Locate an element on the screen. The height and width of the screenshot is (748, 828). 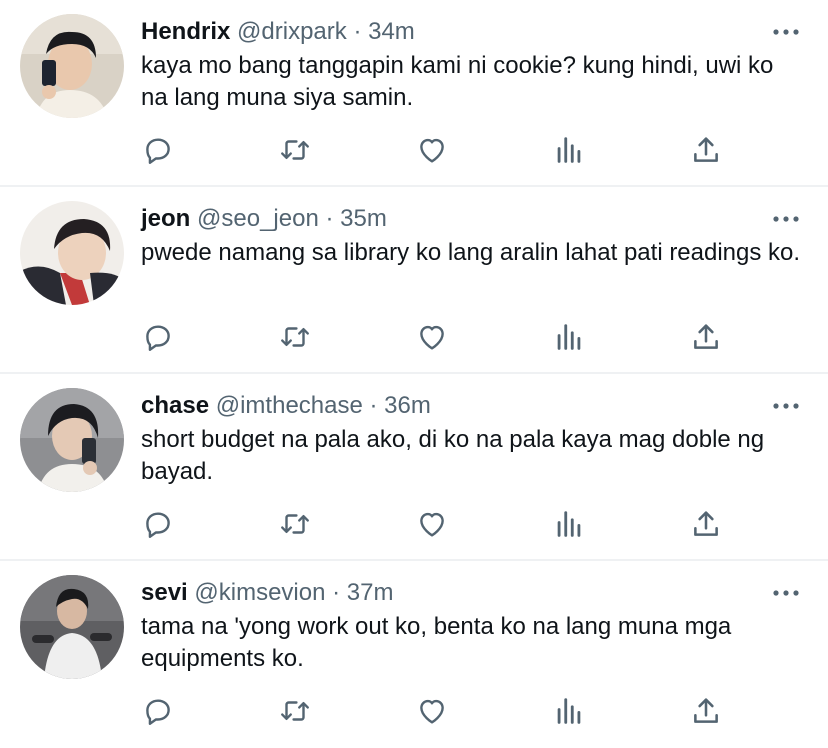
tweet-header: chase @imthechase · 36m is located at coordinates (286, 406).